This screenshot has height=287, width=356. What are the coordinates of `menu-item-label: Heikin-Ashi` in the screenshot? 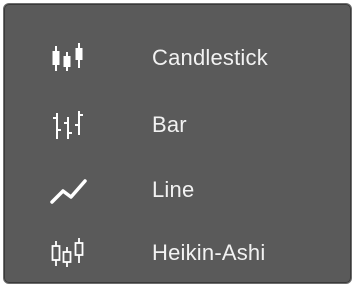 It's located at (209, 252).